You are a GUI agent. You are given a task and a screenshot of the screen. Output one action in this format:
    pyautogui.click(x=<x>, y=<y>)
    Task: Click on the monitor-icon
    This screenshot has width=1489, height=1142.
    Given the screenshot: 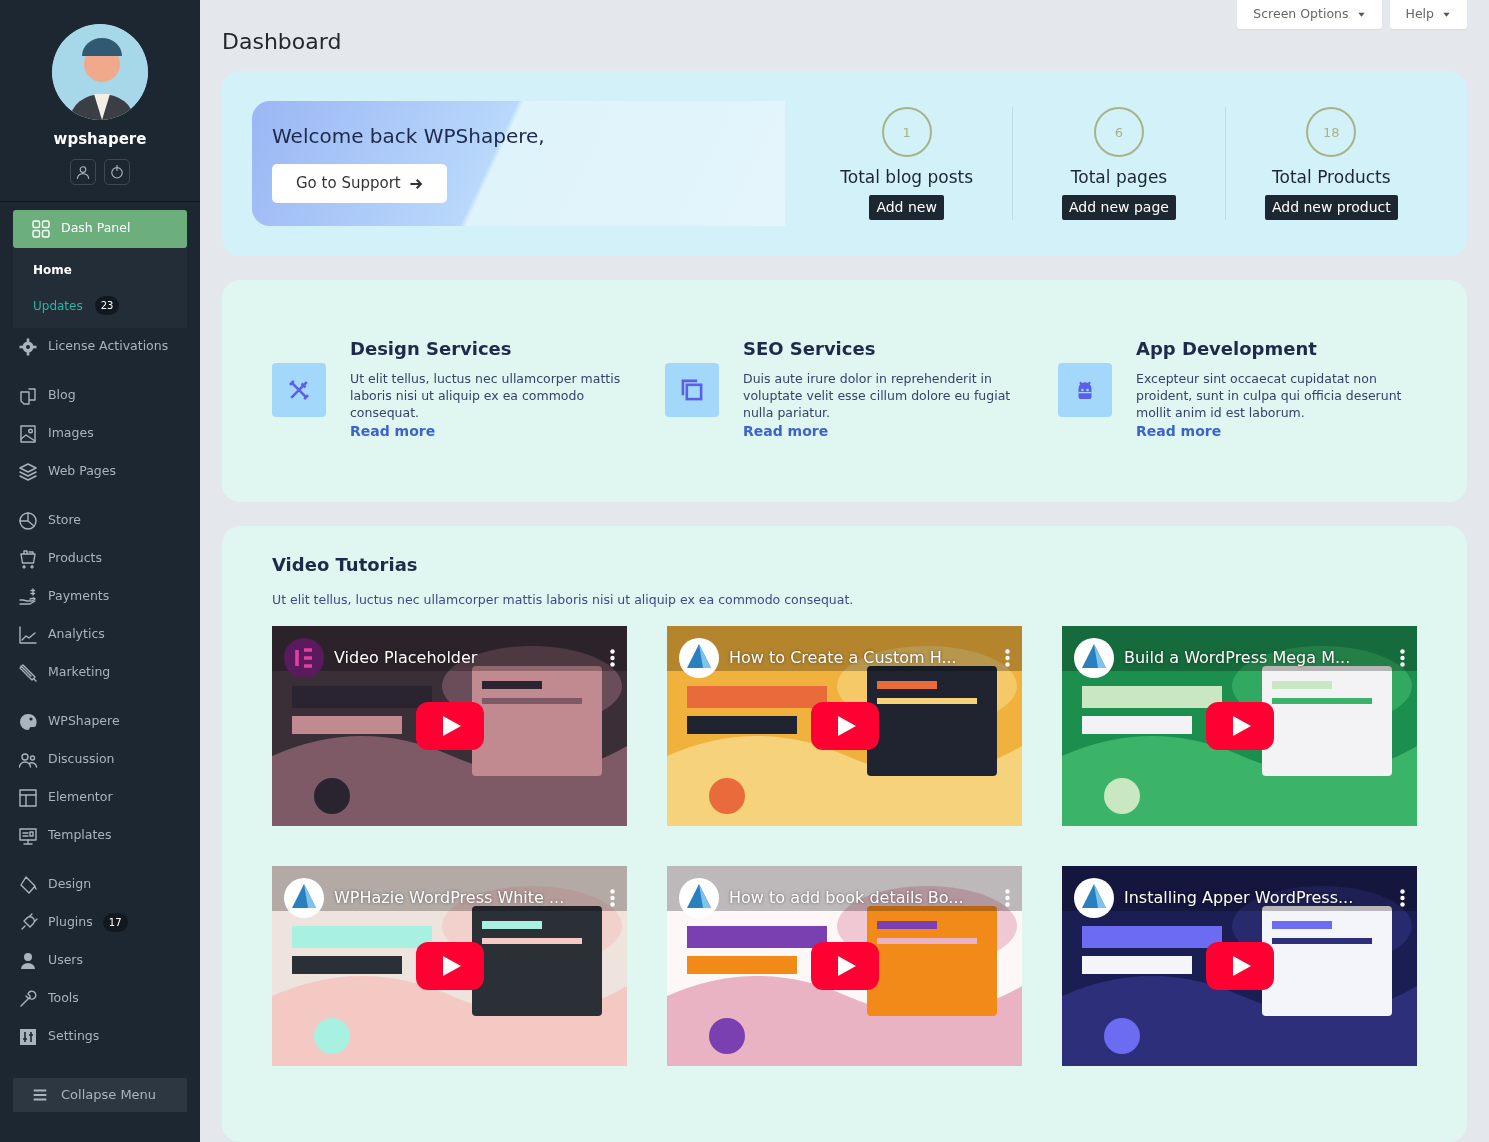 What is the action you would take?
    pyautogui.click(x=28, y=835)
    